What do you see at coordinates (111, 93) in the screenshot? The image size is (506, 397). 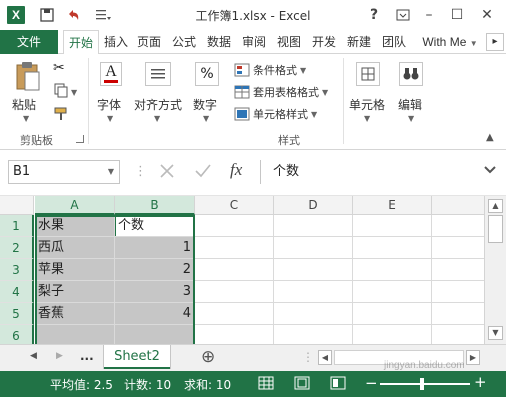 I see `font-button: A 字体 ▼` at bounding box center [111, 93].